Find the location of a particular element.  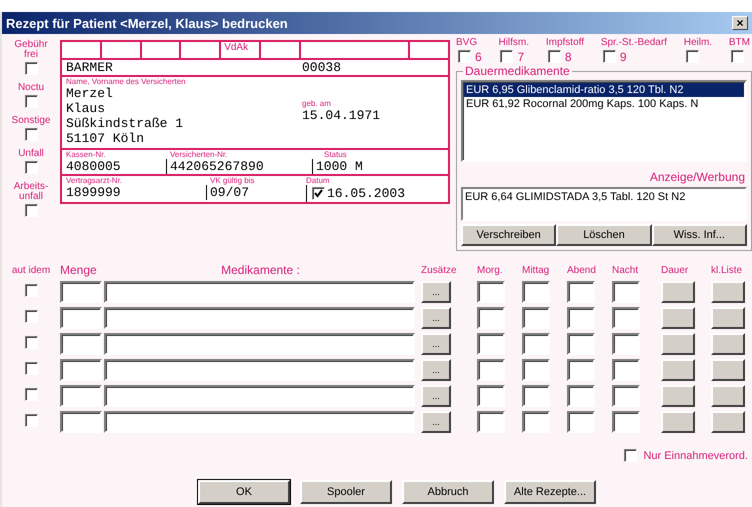

insured-number: 442065267890 is located at coordinates (239, 166).